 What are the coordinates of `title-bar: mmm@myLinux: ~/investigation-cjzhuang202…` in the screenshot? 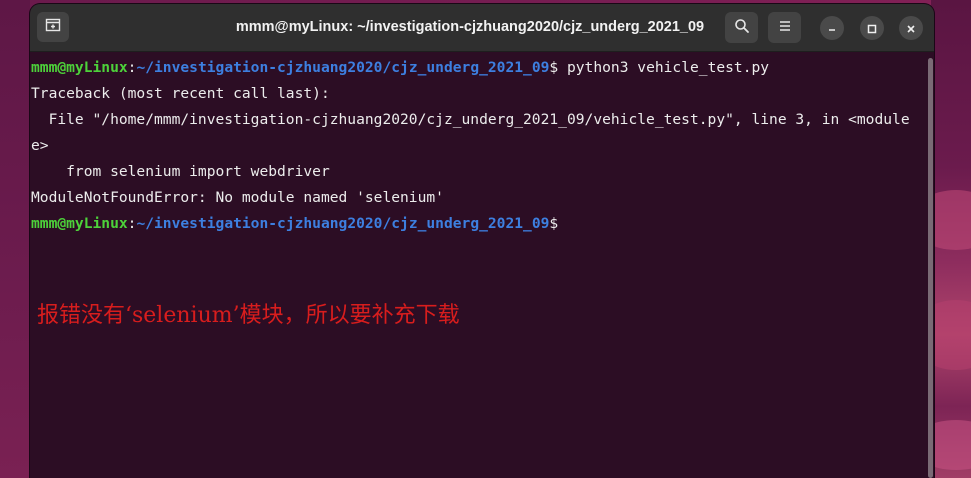 It's located at (482, 28).